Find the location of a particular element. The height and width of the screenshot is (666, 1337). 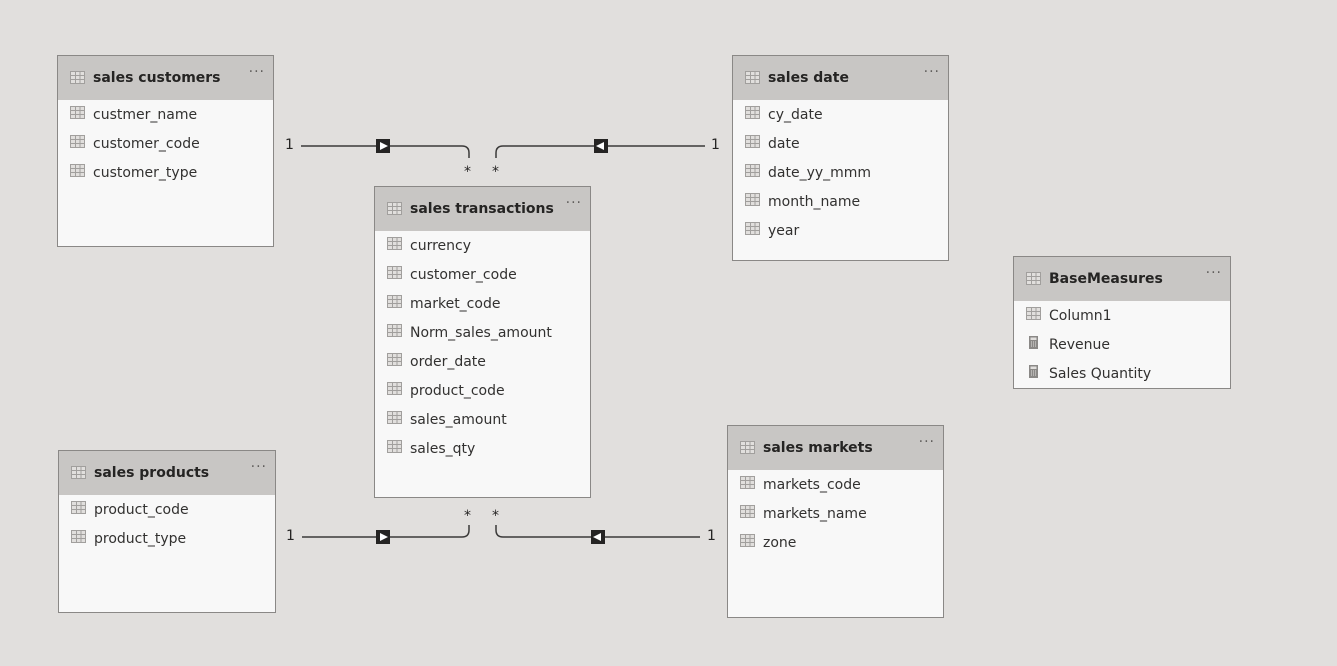

table-title: sales date is located at coordinates (808, 78).